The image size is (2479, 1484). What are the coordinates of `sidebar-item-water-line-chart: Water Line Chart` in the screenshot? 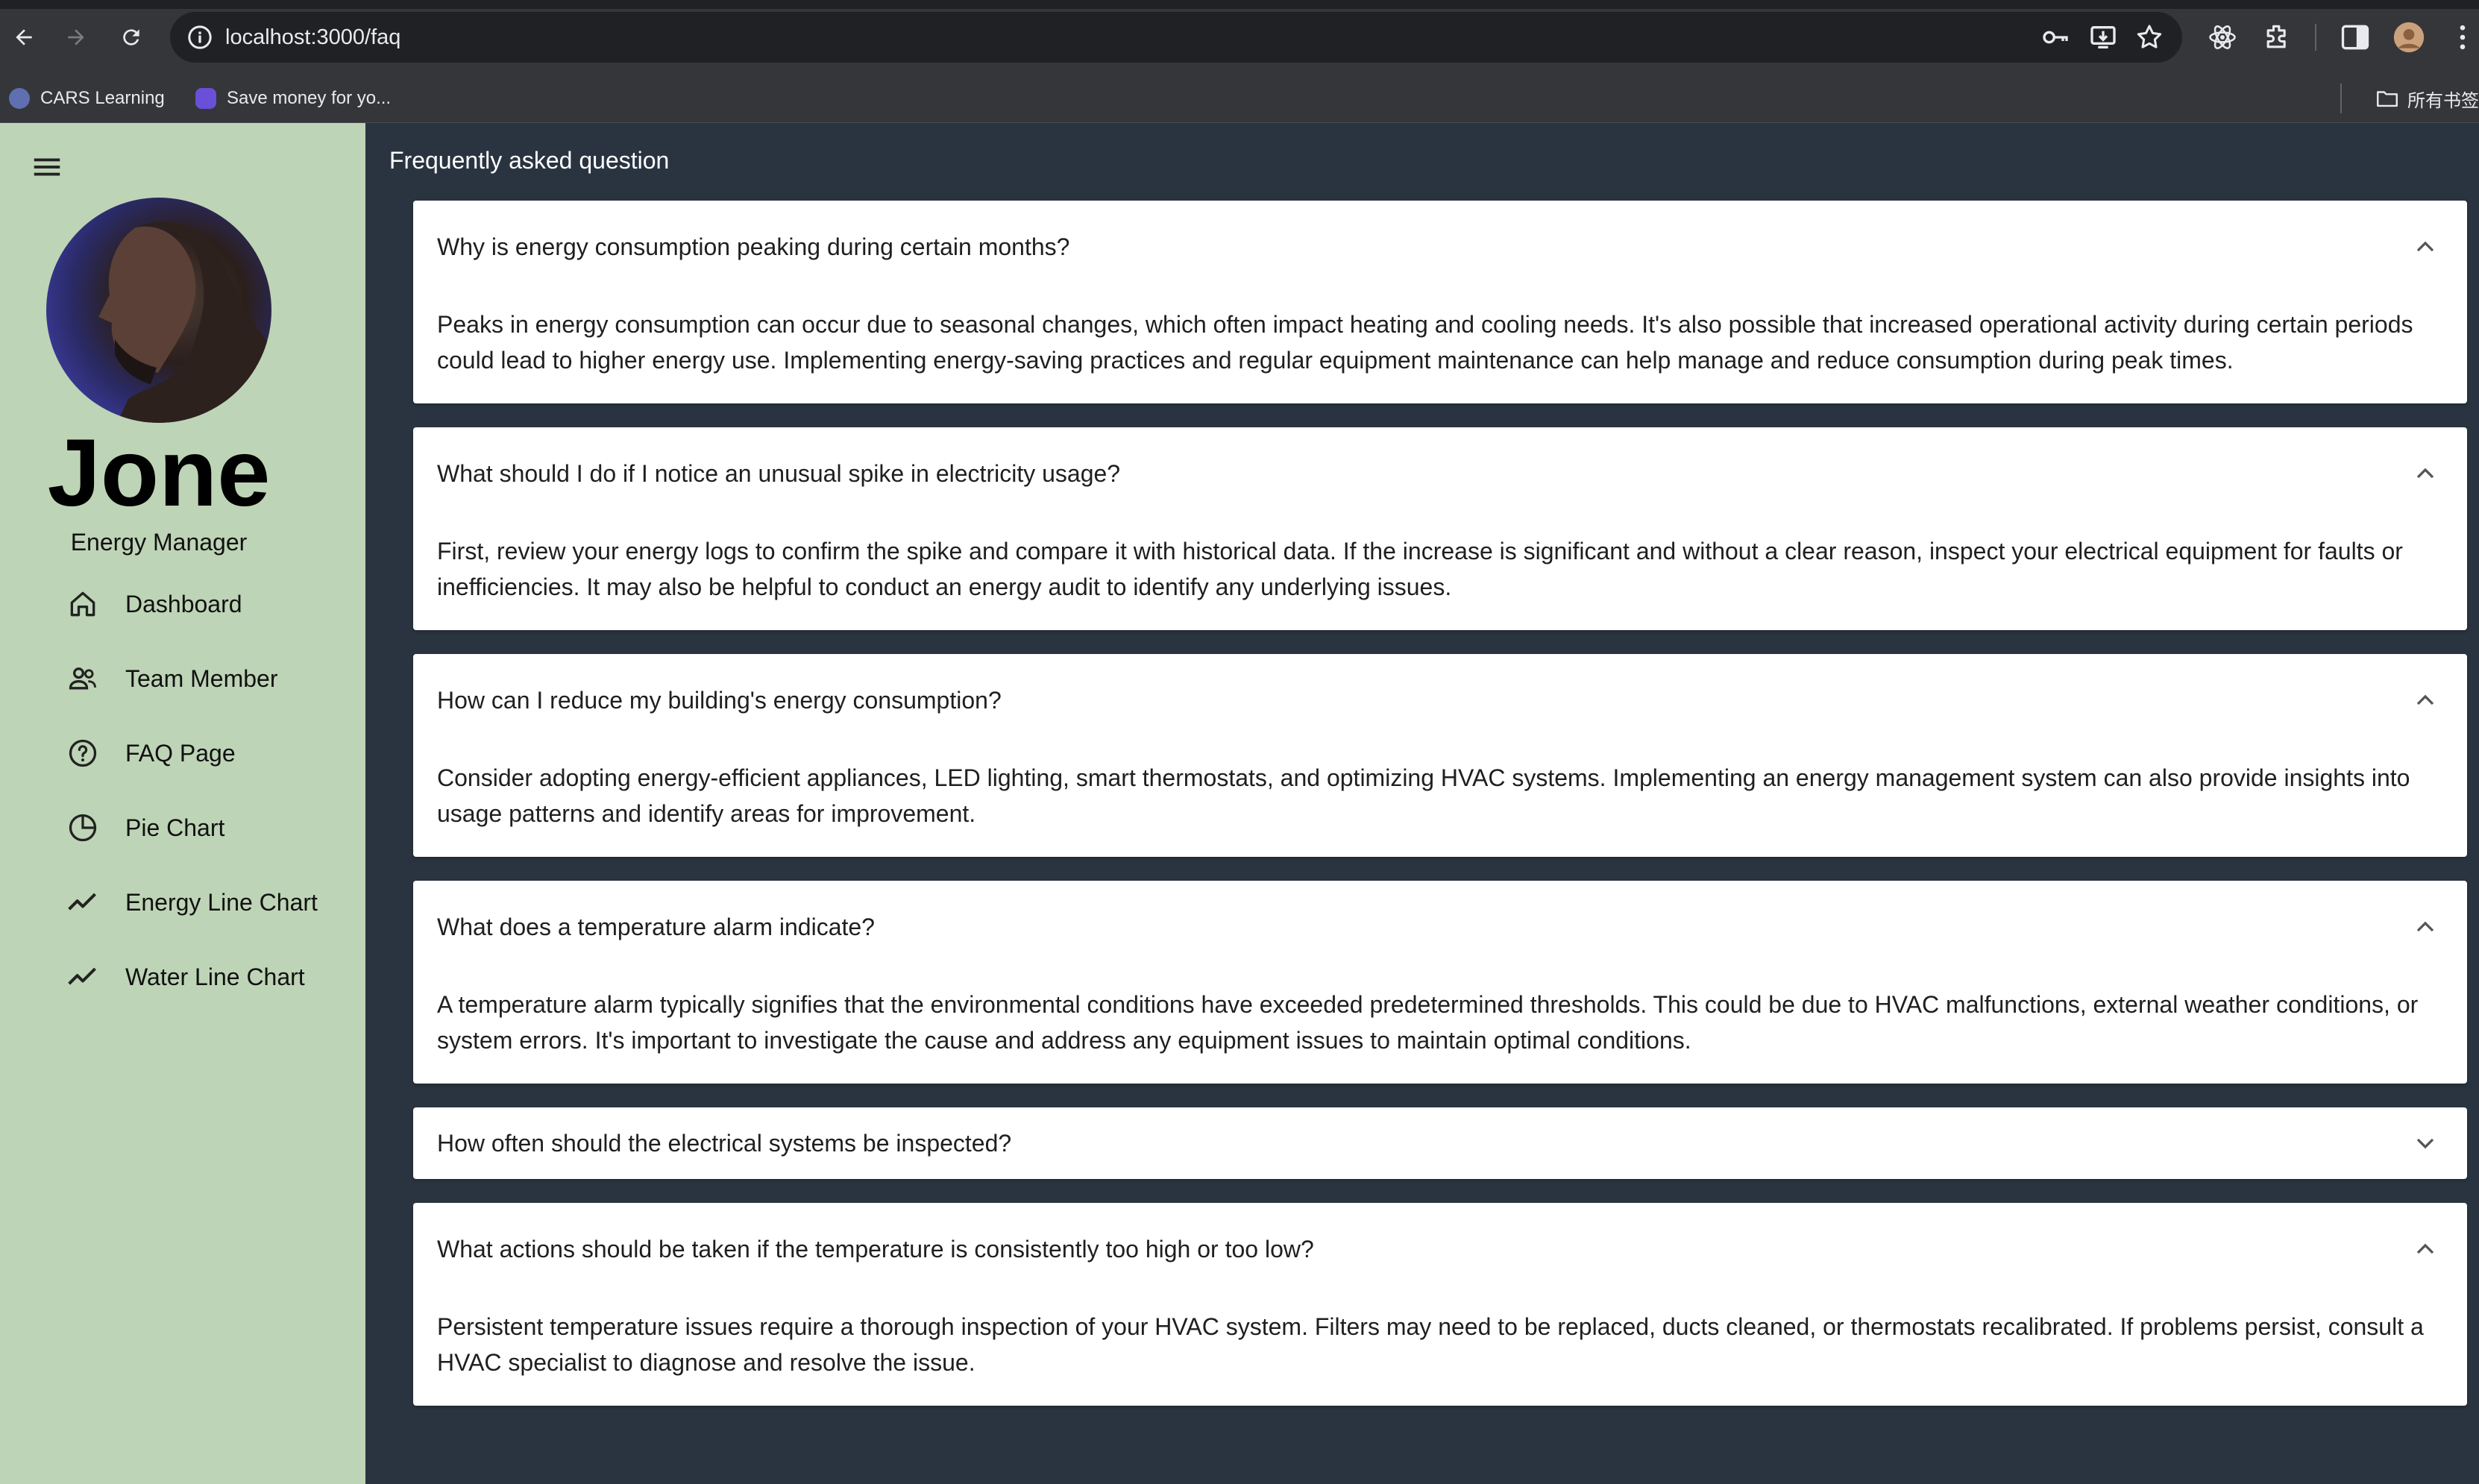 It's located at (183, 976).